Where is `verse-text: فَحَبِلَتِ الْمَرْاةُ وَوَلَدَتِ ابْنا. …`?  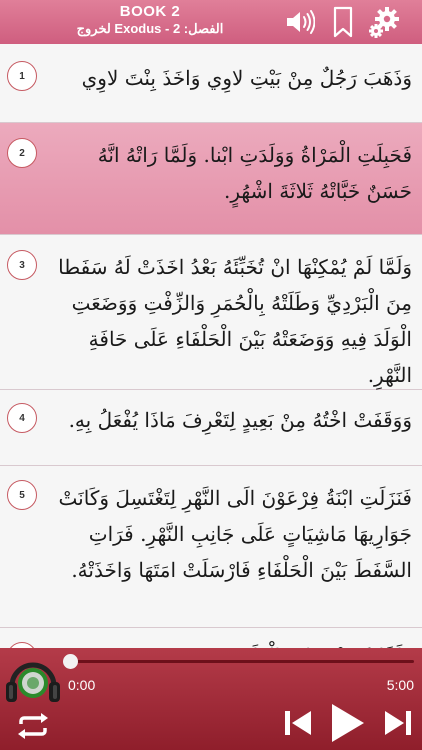 verse-text: فَحَبِلَتِ الْمَرْاةُ وَوَلَدَتِ ابْنا. … is located at coordinates (254, 173).